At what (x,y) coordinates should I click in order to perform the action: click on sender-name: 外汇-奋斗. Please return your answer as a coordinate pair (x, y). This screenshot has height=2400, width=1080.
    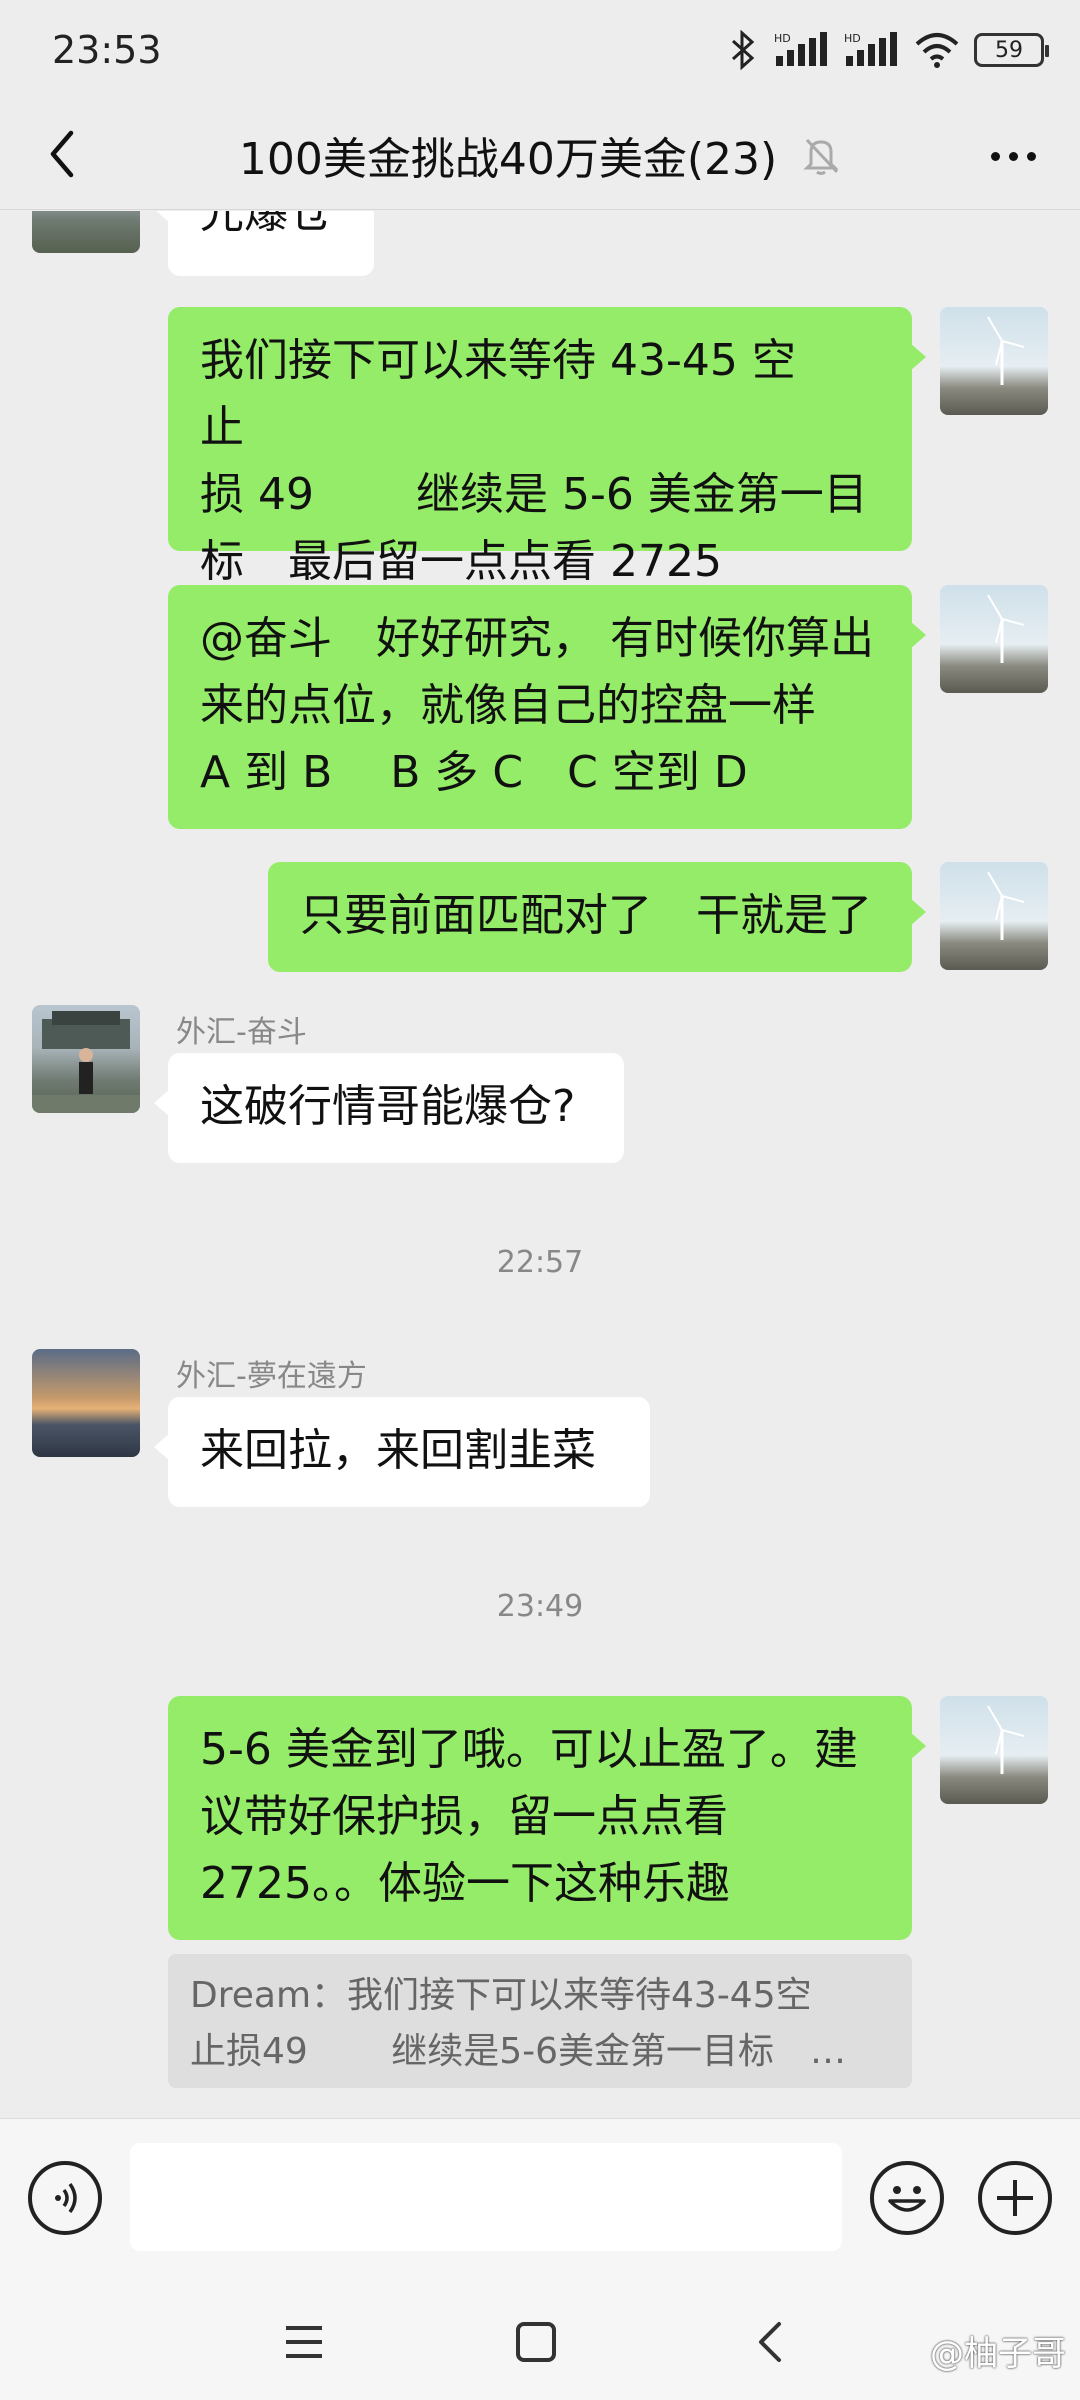
    Looking at the image, I should click on (241, 1032).